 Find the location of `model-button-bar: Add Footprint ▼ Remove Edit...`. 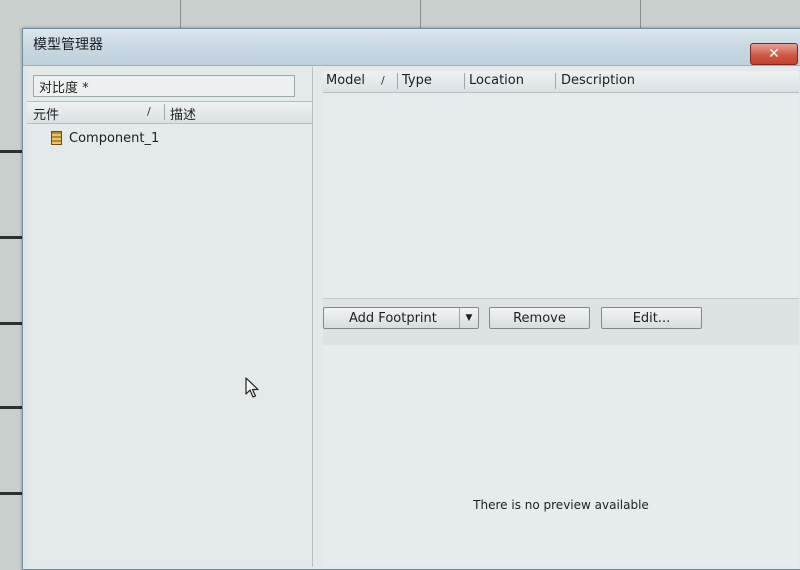

model-button-bar: Add Footprint ▼ Remove Edit... is located at coordinates (561, 322).